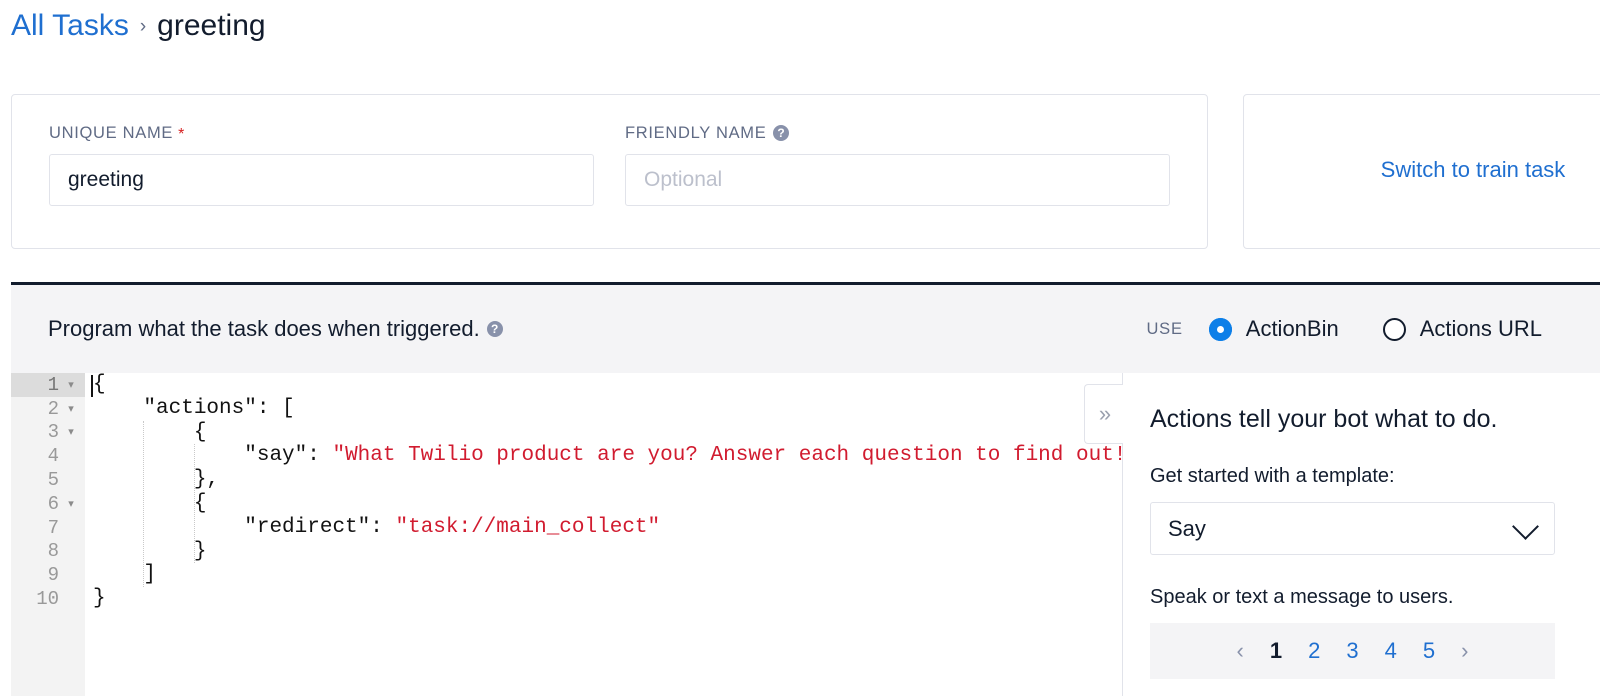 Image resolution: width=1600 pixels, height=696 pixels. I want to click on switch-task-card: Switch to train task, so click(1421, 171).